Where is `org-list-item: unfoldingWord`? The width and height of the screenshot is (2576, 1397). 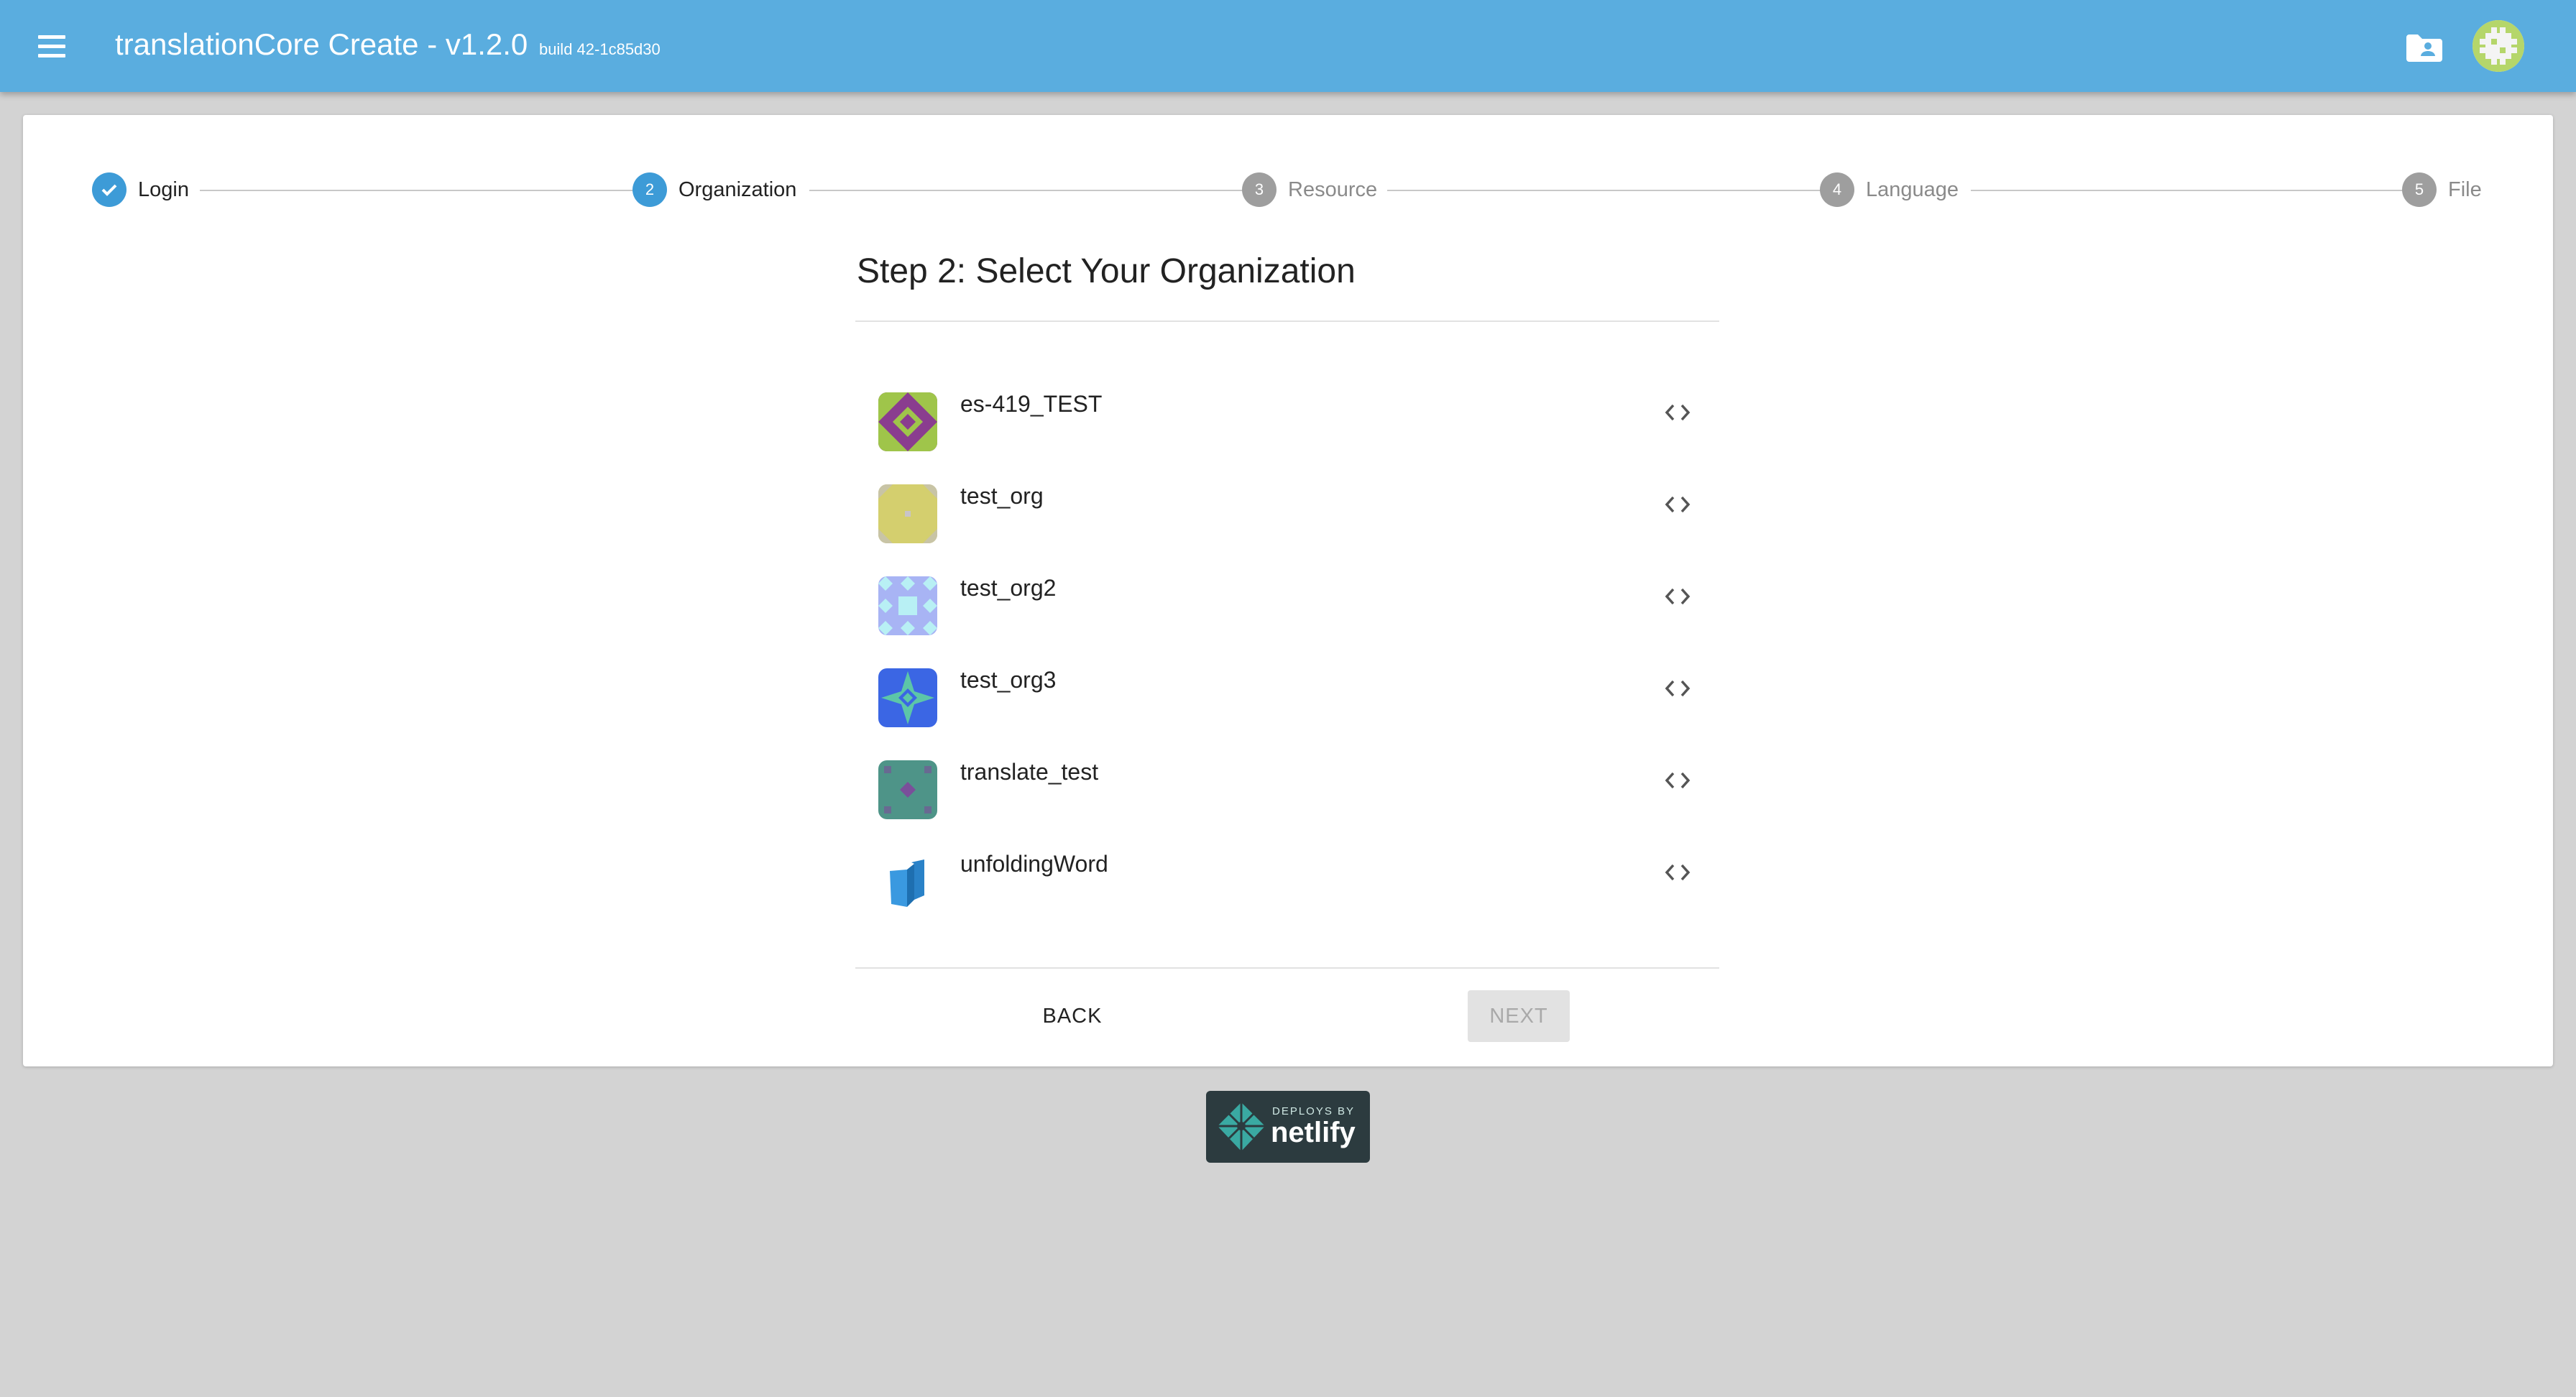 org-list-item: unfoldingWord is located at coordinates (1295, 881).